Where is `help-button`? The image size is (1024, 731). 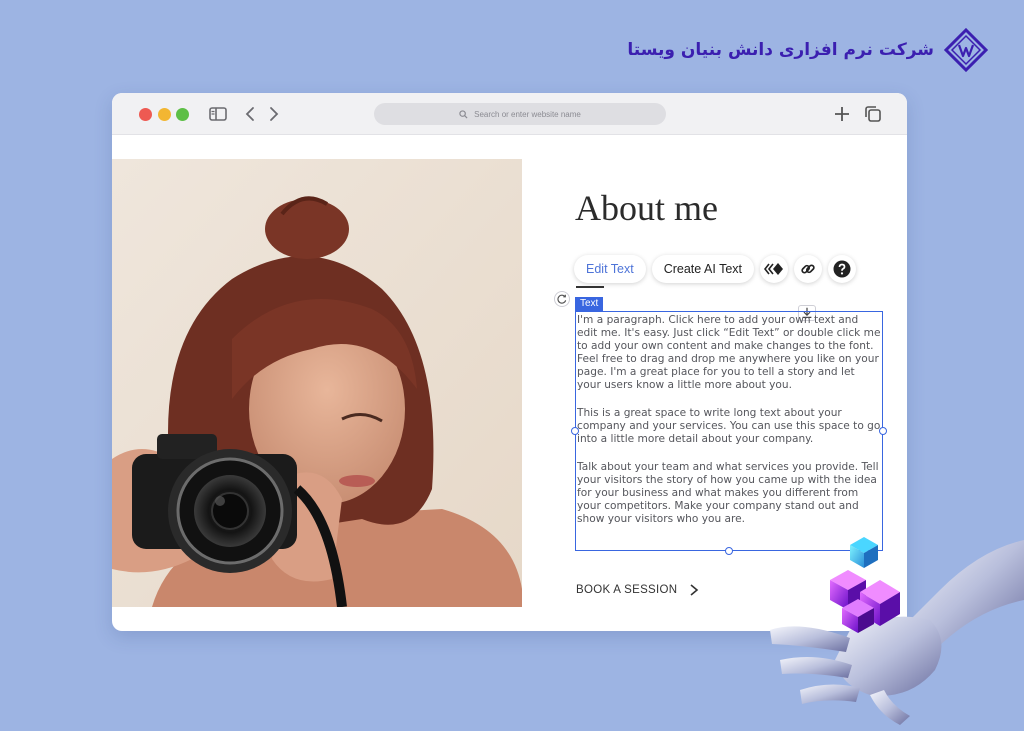 help-button is located at coordinates (842, 269).